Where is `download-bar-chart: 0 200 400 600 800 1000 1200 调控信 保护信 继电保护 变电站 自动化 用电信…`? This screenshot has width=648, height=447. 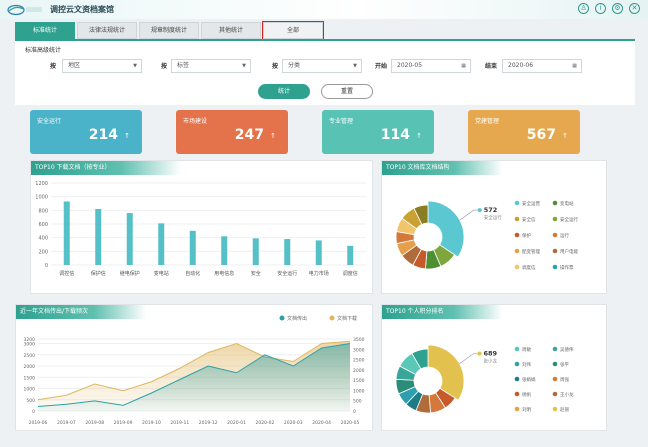
download-bar-chart: 0 200 400 600 800 1000 1200 调控信 保护信 继电保护 变电站 自动化 用电信… is located at coordinates (200, 229).